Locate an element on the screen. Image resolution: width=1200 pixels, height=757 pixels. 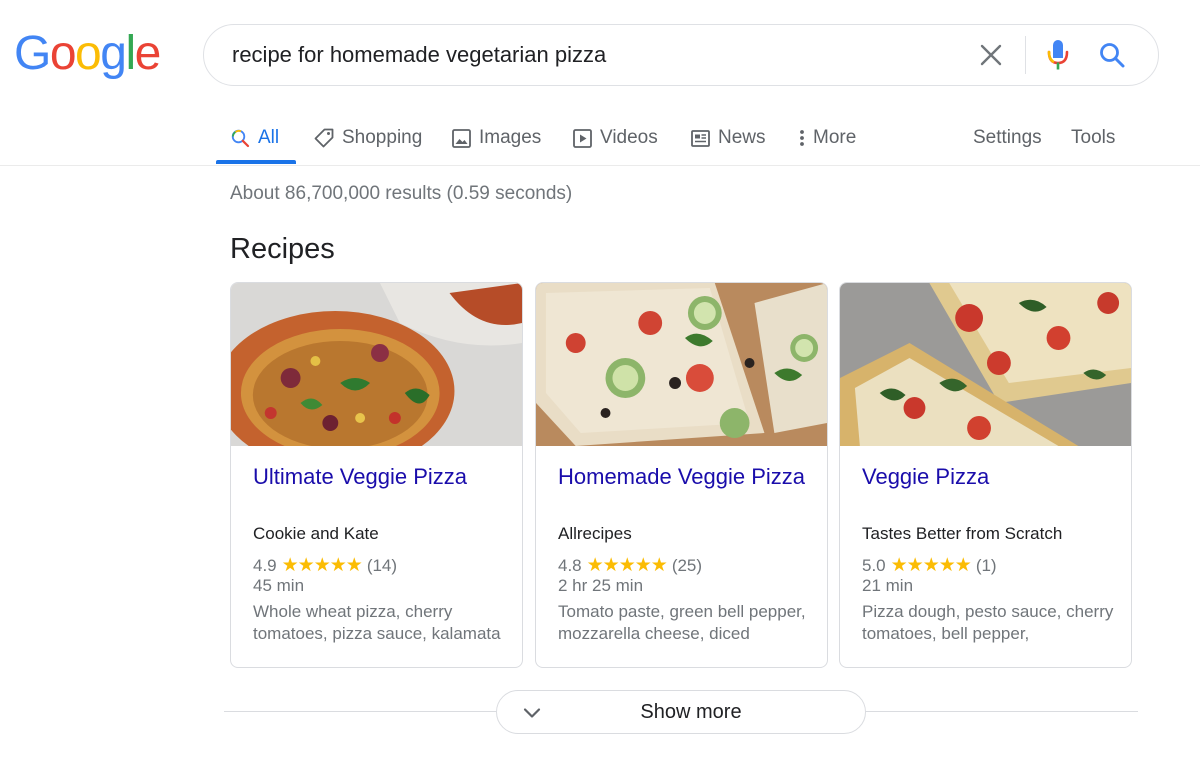
show-more-label: Show more is located at coordinates (691, 711).